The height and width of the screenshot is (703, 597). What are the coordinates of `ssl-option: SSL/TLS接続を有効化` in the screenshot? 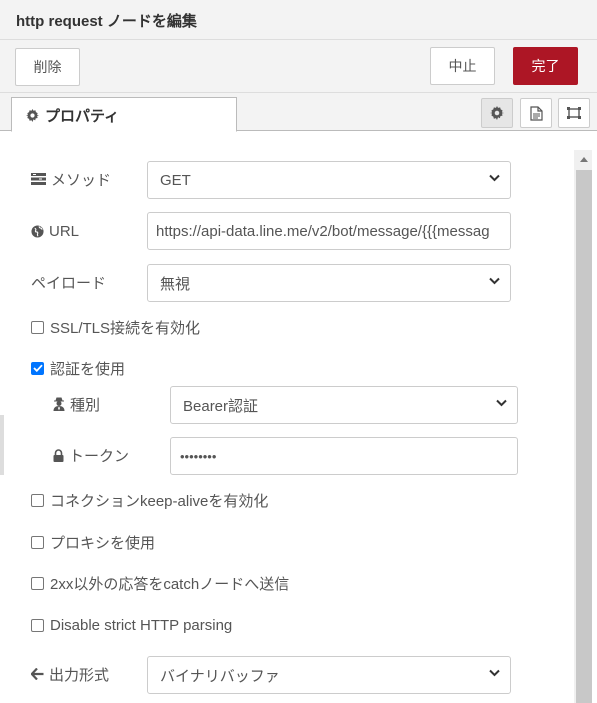 It's located at (115, 327).